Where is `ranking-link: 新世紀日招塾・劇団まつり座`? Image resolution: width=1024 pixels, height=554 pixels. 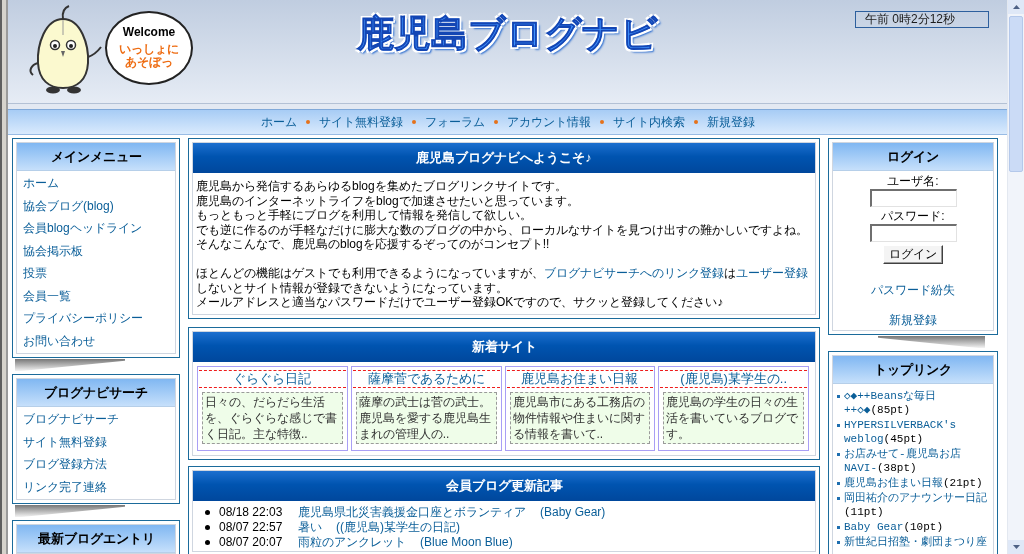
ranking-link: 新世紀日招塾・劇団まつり座 is located at coordinates (915, 542).